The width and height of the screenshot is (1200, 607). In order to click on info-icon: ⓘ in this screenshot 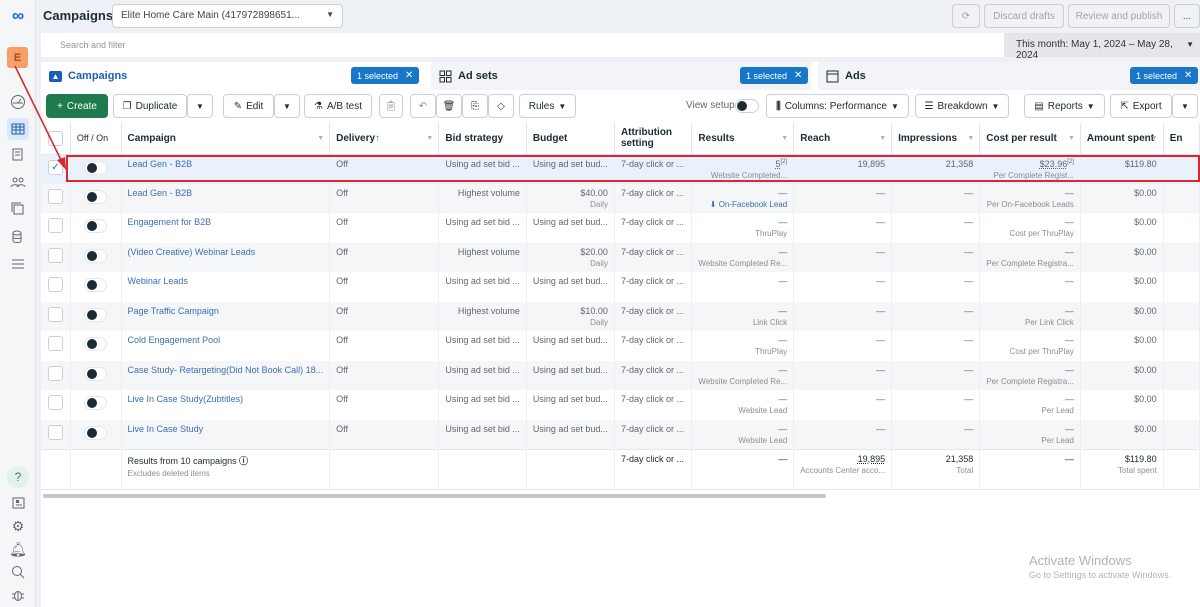, I will do `click(243, 461)`.